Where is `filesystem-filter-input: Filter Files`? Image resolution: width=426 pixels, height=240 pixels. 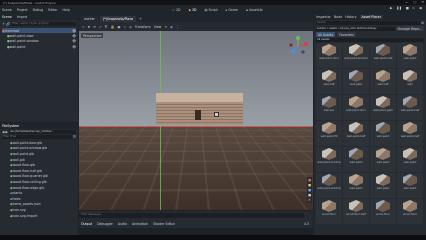
filesystem-filter-input: Filter Files is located at coordinates (37, 137).